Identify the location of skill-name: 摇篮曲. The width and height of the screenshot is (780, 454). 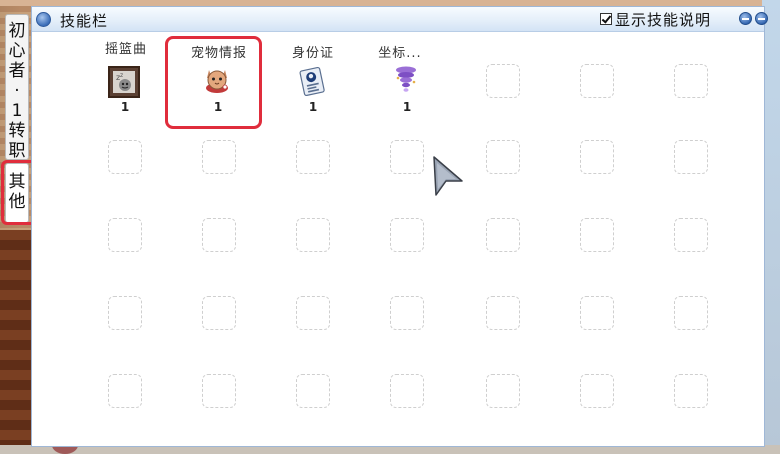
(125, 49).